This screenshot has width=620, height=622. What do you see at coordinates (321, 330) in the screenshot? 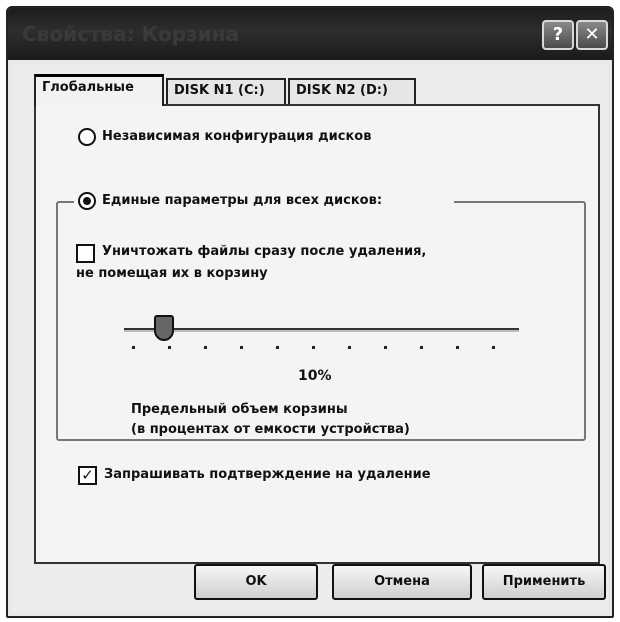
I see `max-size-slider-track` at bounding box center [321, 330].